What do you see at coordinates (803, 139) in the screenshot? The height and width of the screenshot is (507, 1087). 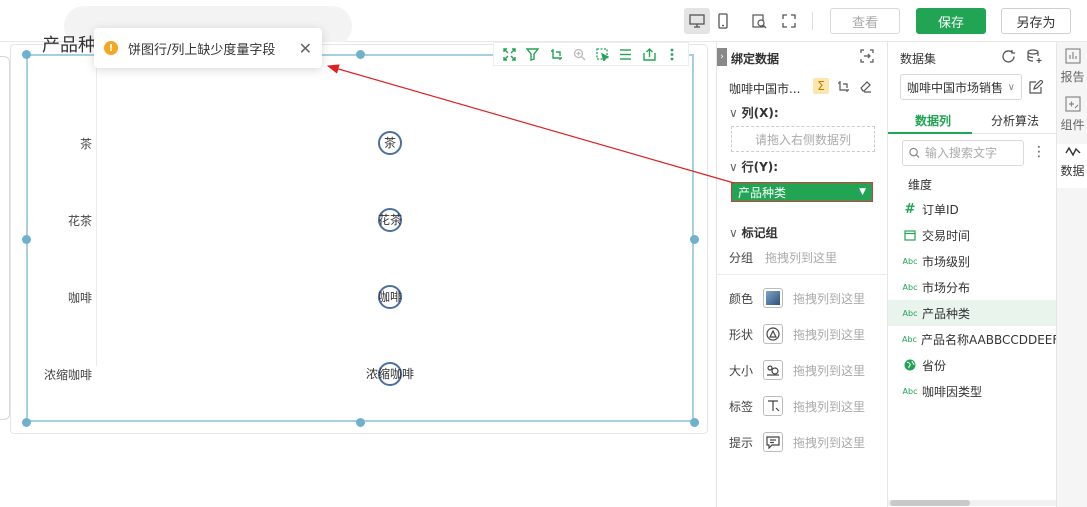 I see `columns-drop-zone: 请拖入右侧数据列` at bounding box center [803, 139].